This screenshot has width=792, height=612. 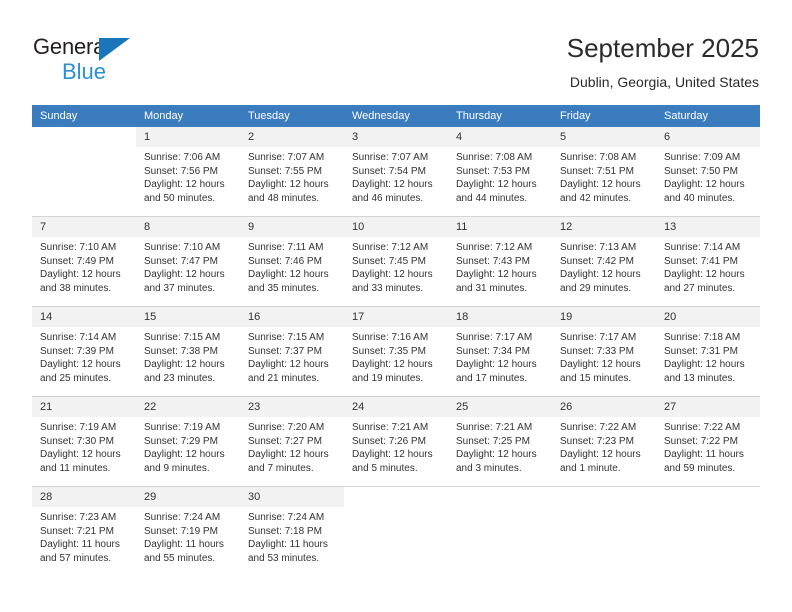 I want to click on daylight-text-line2: and 35 minutes., so click(x=284, y=288).